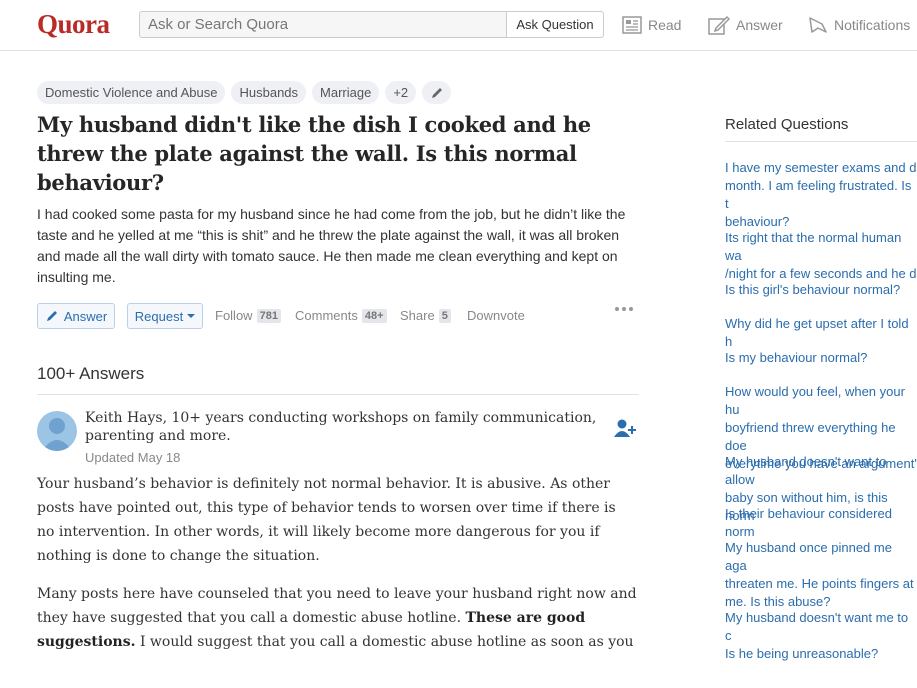  I want to click on add-user-icon, so click(625, 428).